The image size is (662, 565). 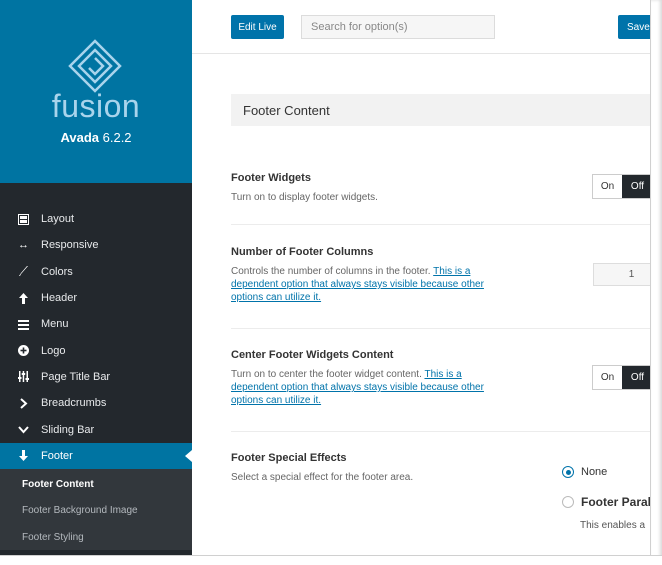 What do you see at coordinates (79, 137) in the screenshot?
I see `product-name: Avada` at bounding box center [79, 137].